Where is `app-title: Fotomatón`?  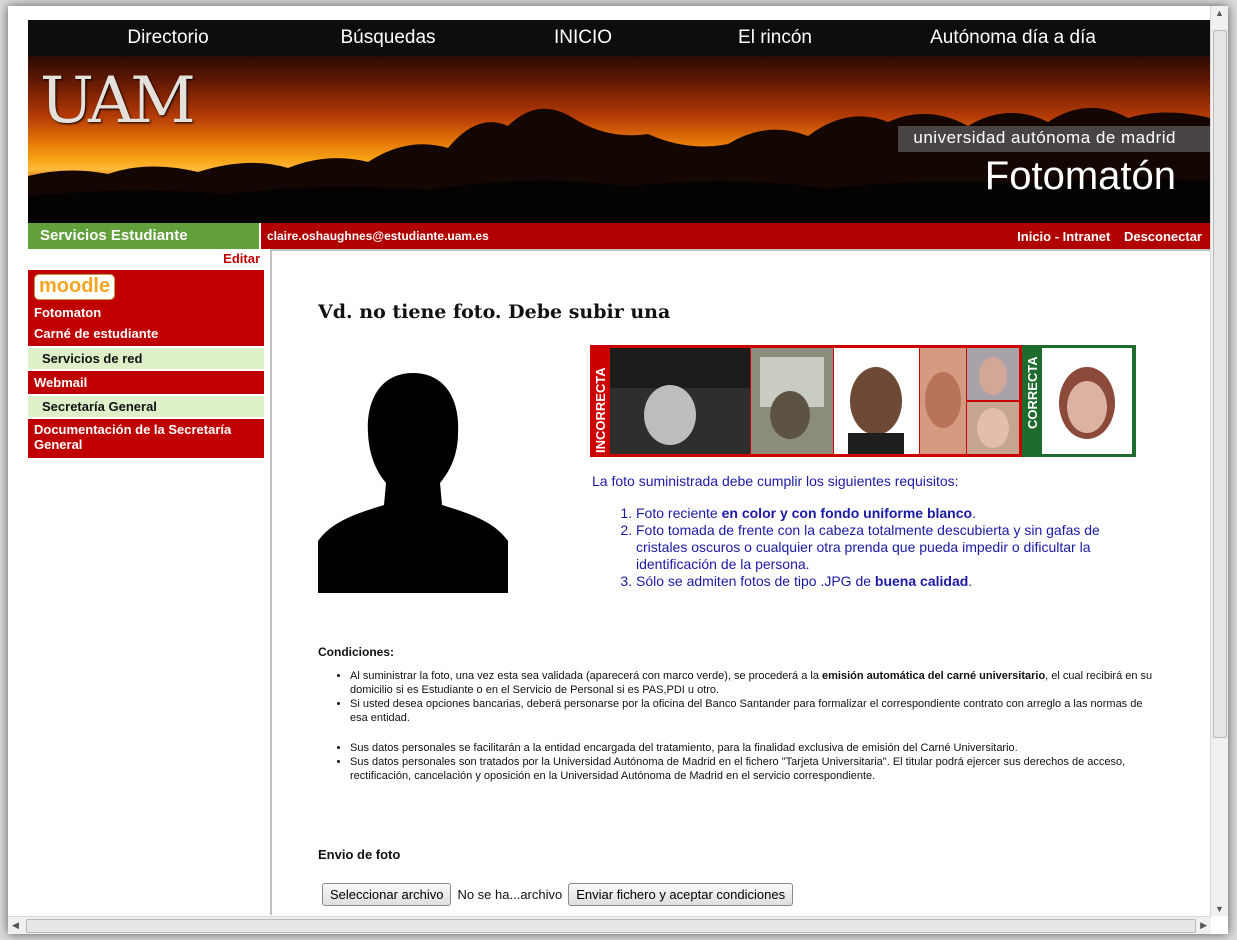 app-title: Fotomatón is located at coordinates (1080, 176).